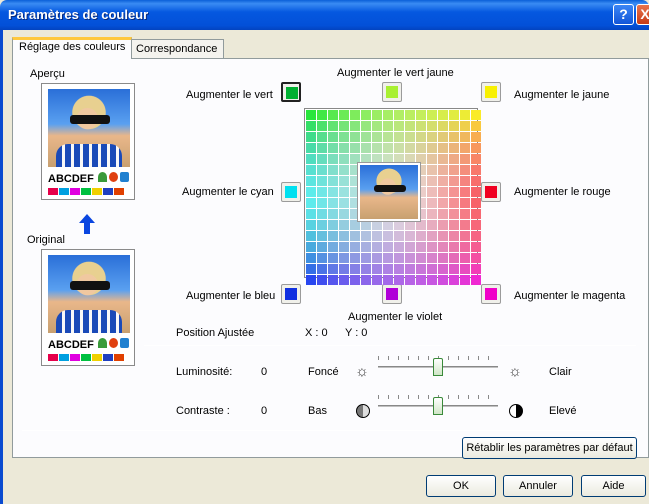  I want to click on contraste-slider, so click(438, 405).